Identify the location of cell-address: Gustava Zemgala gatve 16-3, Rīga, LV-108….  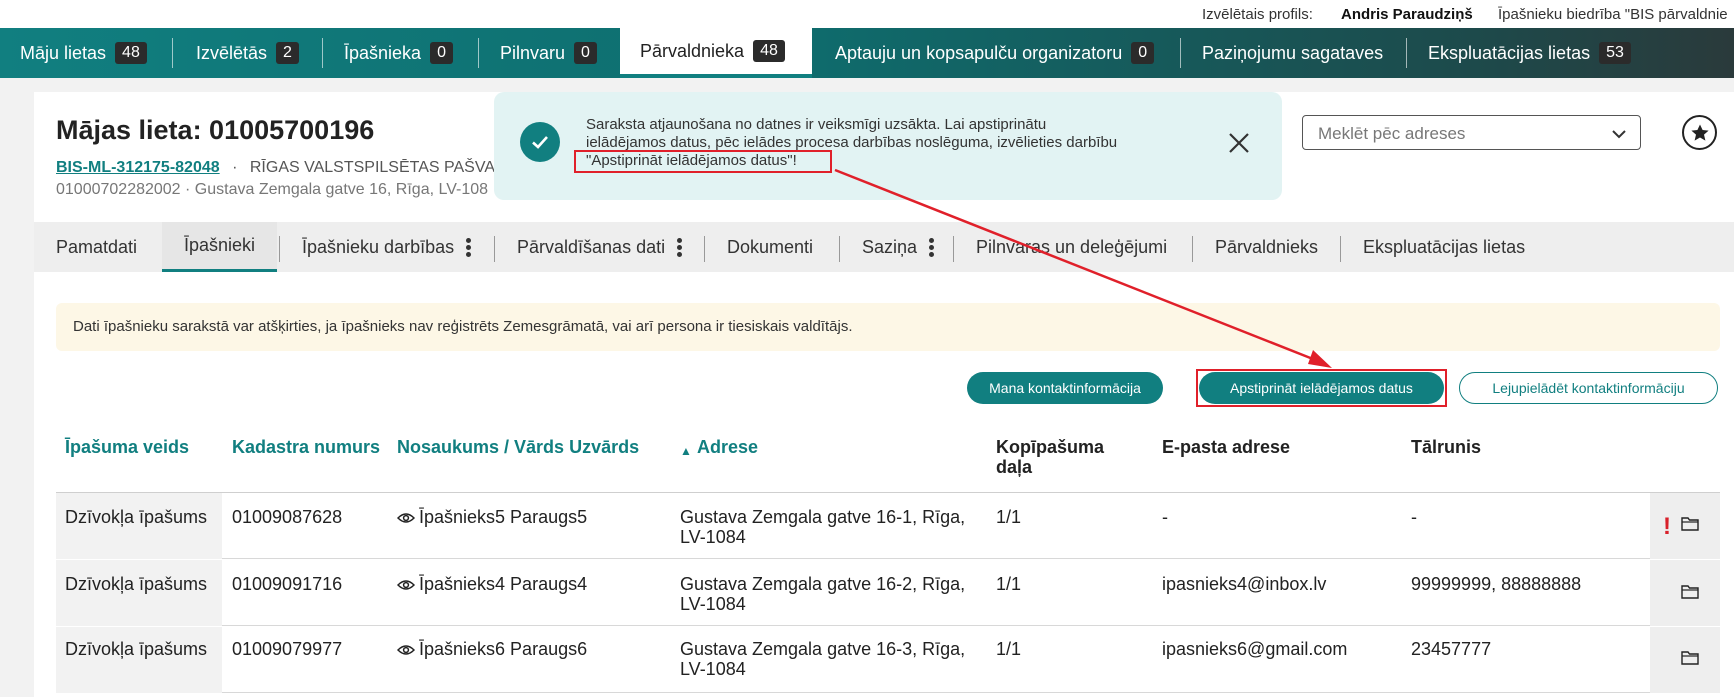
(822, 659).